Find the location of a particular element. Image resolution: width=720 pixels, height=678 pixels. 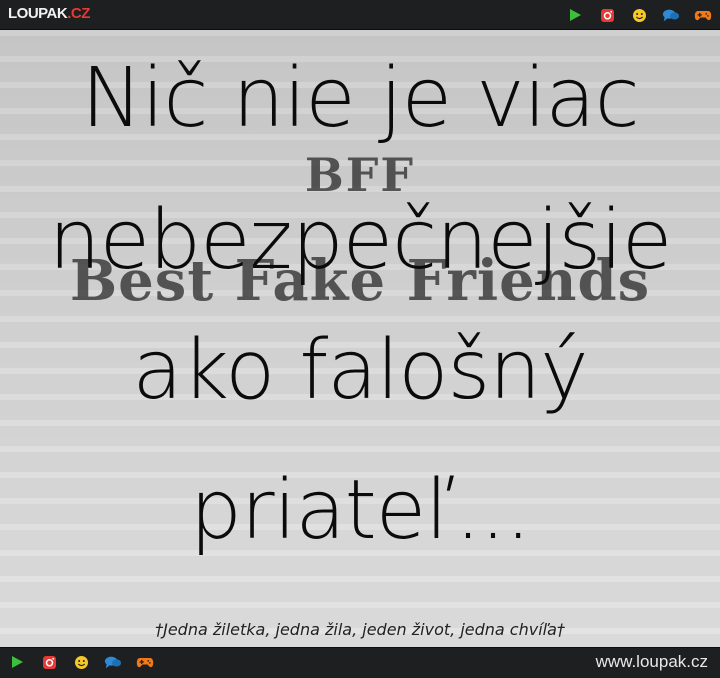

quote-line-2: nebezpečnejšie is located at coordinates (360, 240).